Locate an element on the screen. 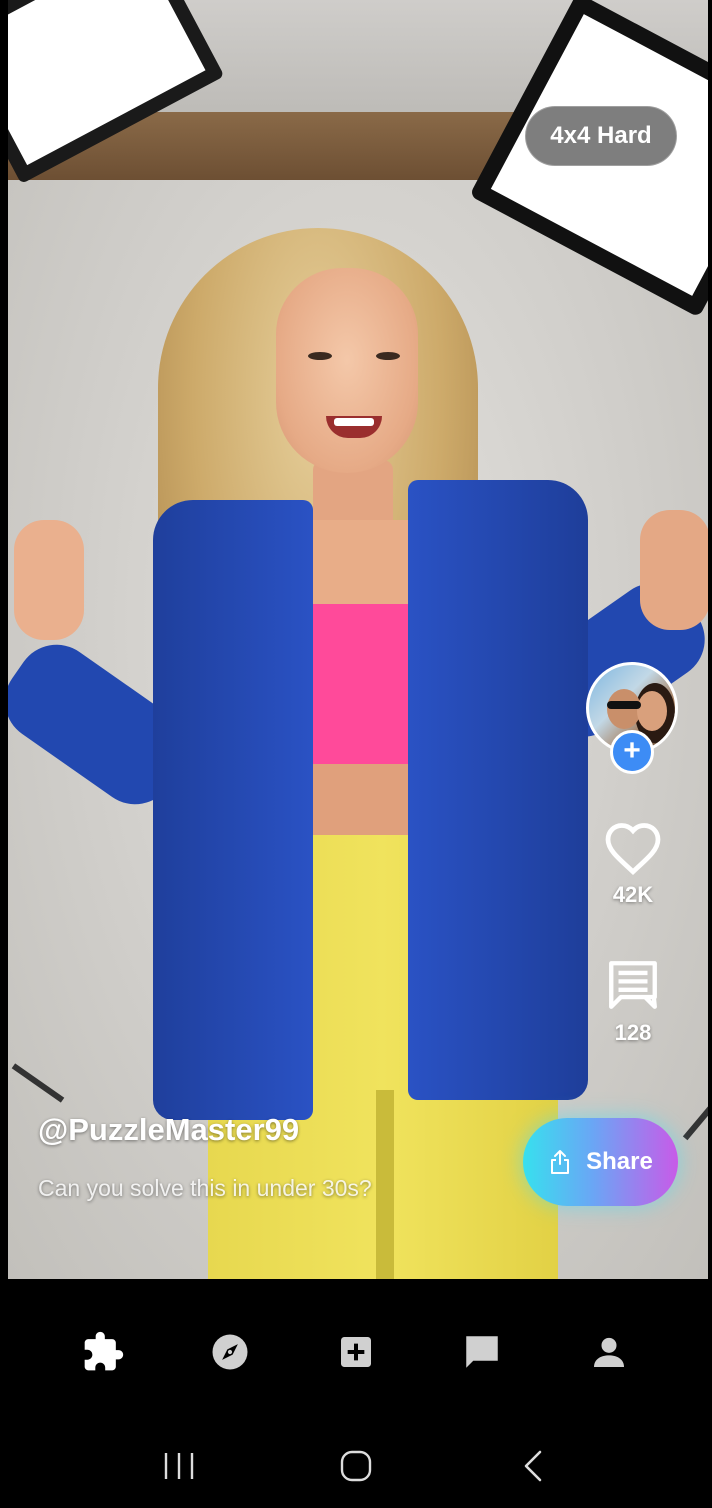 This screenshot has width=712, height=1508. difficulty-badge: 4x4 Hard is located at coordinates (601, 136).